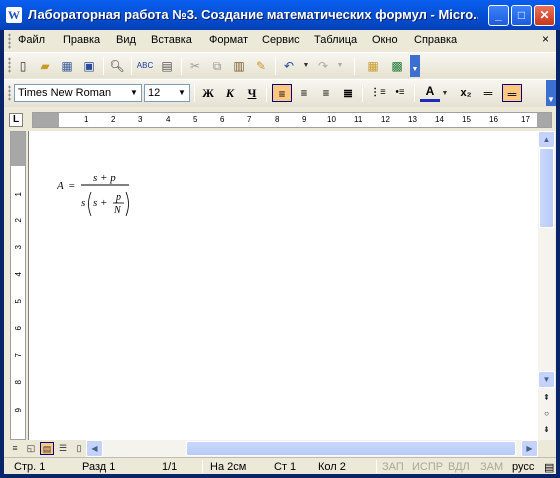  What do you see at coordinates (63, 448) in the screenshot?
I see `outline-view-icon: ☰` at bounding box center [63, 448].